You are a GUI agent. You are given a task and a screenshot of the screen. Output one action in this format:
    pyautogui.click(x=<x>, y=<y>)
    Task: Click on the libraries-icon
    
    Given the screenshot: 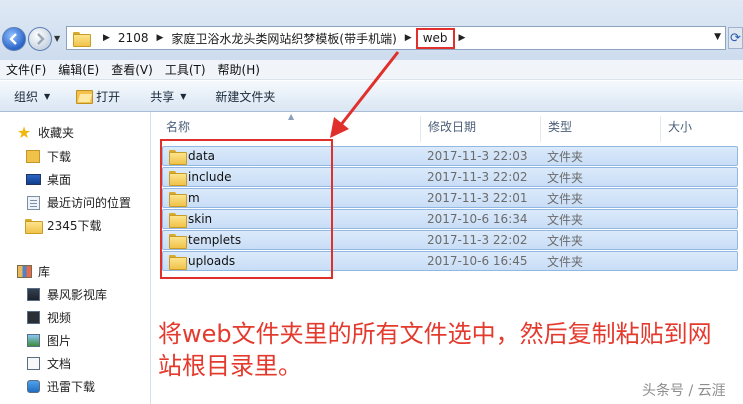 What is the action you would take?
    pyautogui.click(x=24, y=271)
    